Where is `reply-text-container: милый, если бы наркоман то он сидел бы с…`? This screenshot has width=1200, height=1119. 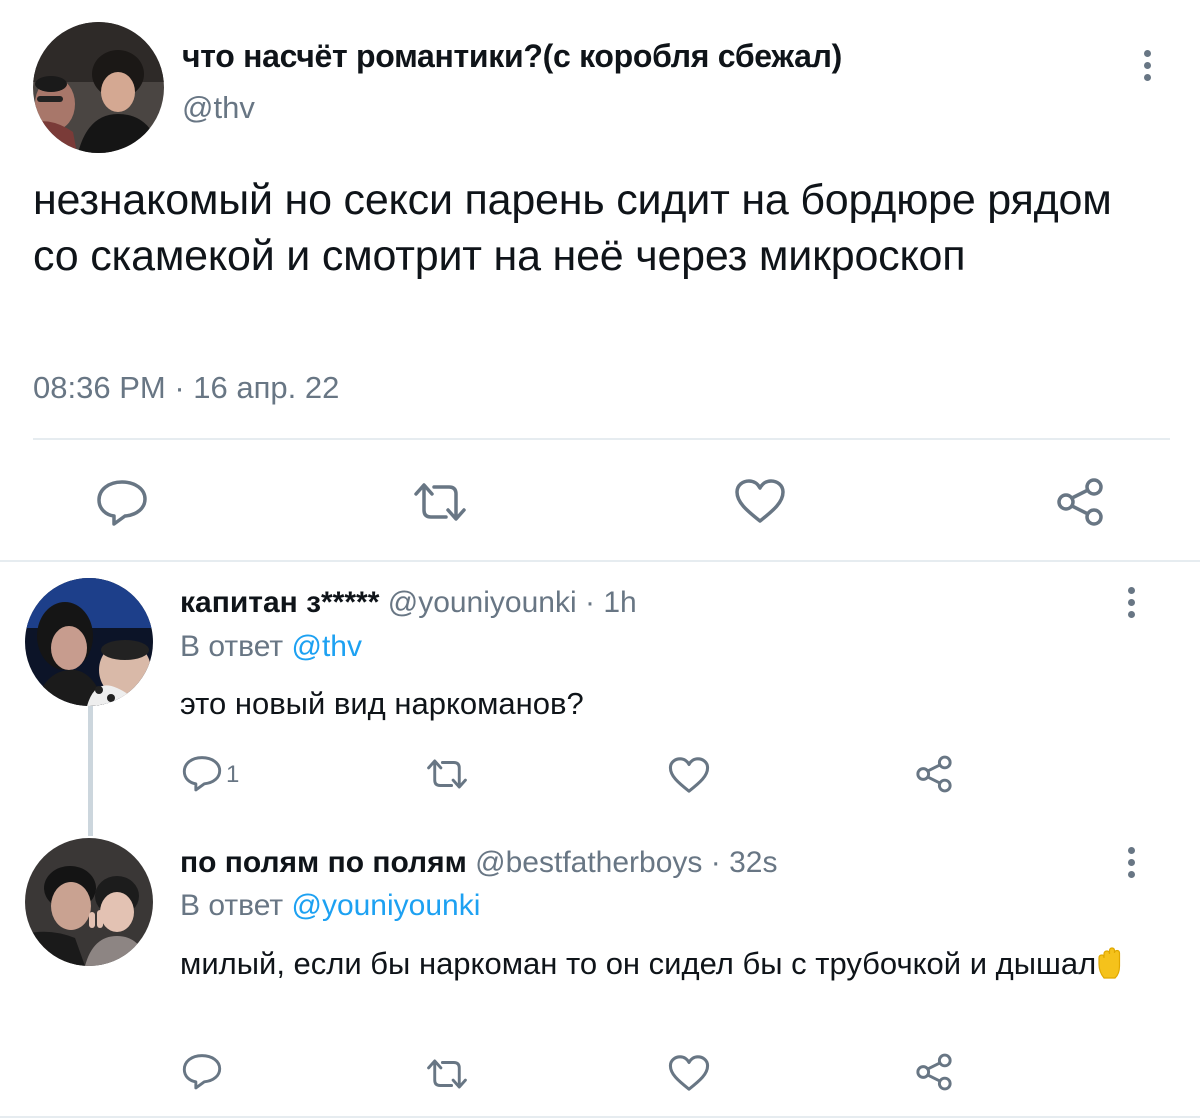
reply-text-container: милый, если бы наркоман то он сидел бы с… is located at coordinates (660, 967).